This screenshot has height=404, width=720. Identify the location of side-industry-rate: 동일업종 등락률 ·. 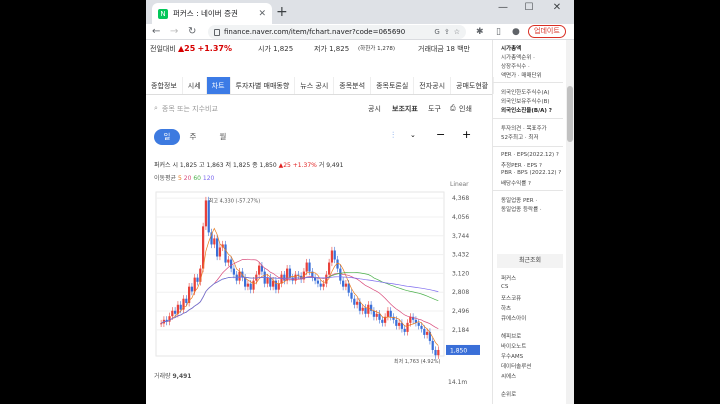
(521, 210).